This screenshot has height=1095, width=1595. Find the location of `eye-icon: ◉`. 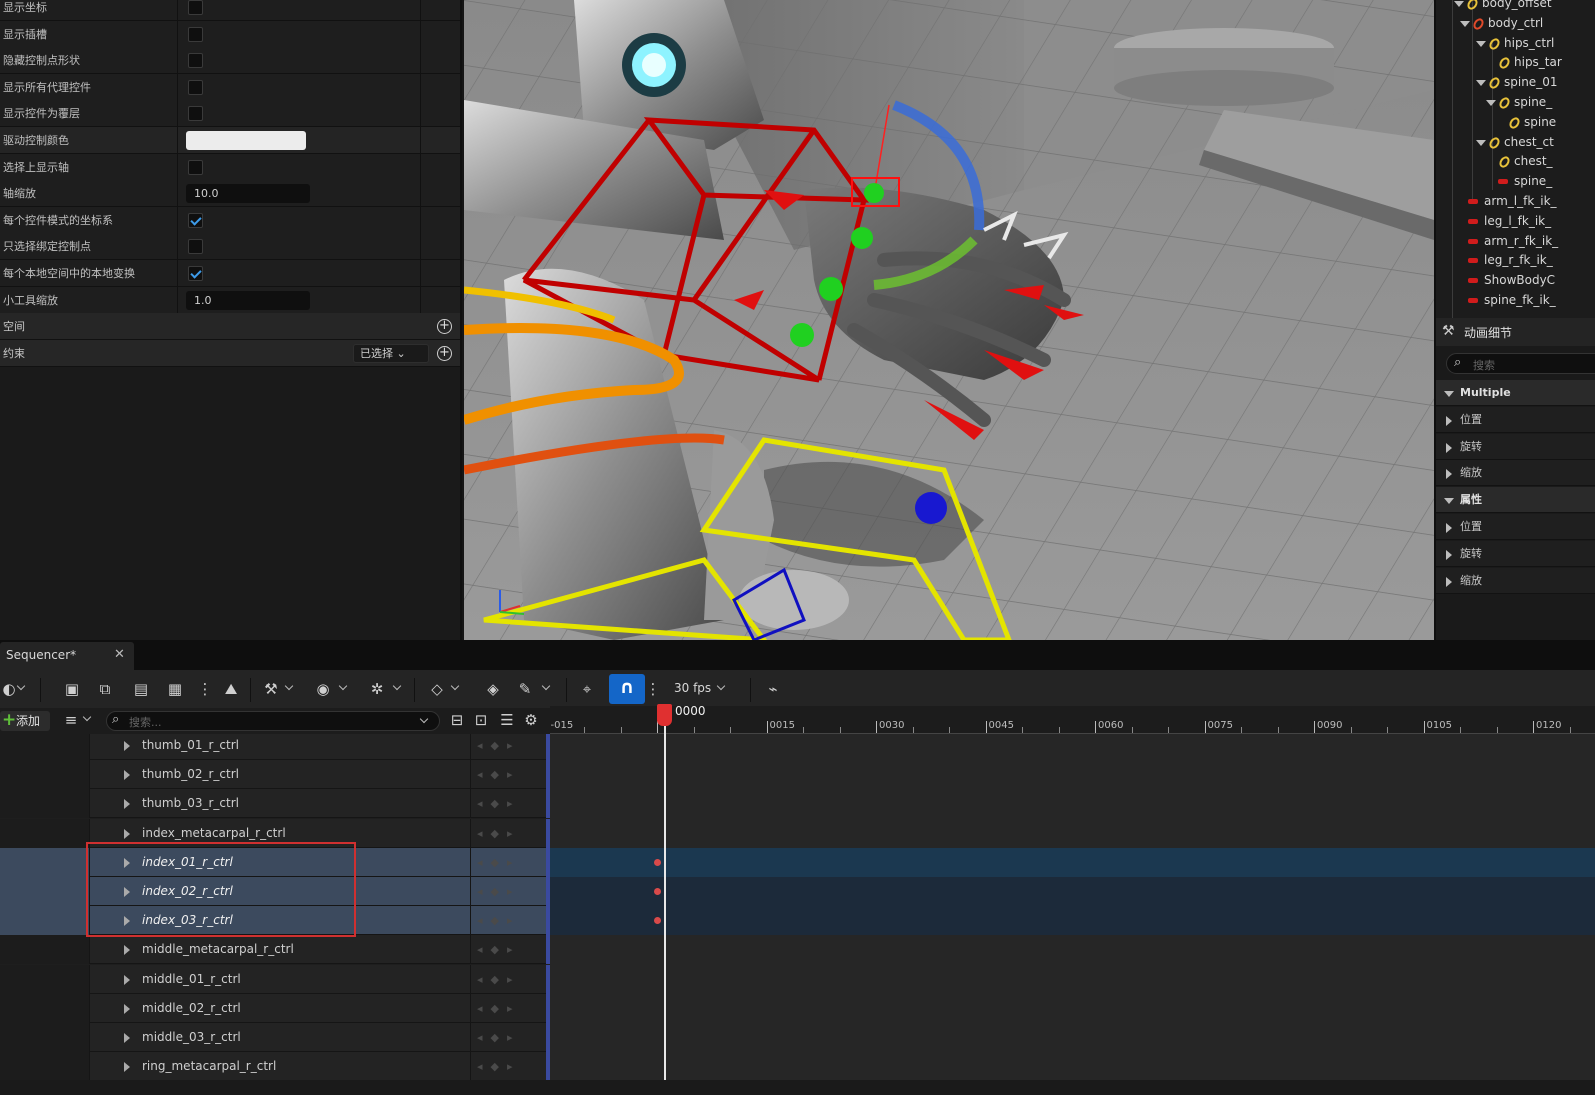

eye-icon: ◉ is located at coordinates (323, 689).